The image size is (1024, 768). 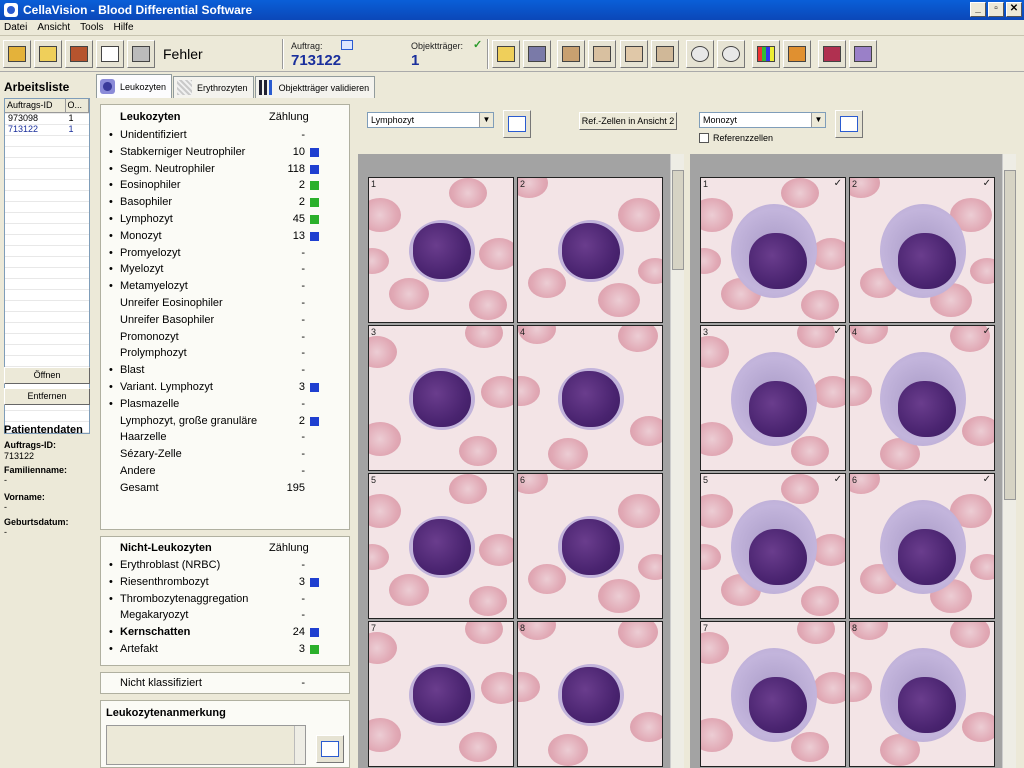 I want to click on cell-info-button, so click(x=832, y=54).